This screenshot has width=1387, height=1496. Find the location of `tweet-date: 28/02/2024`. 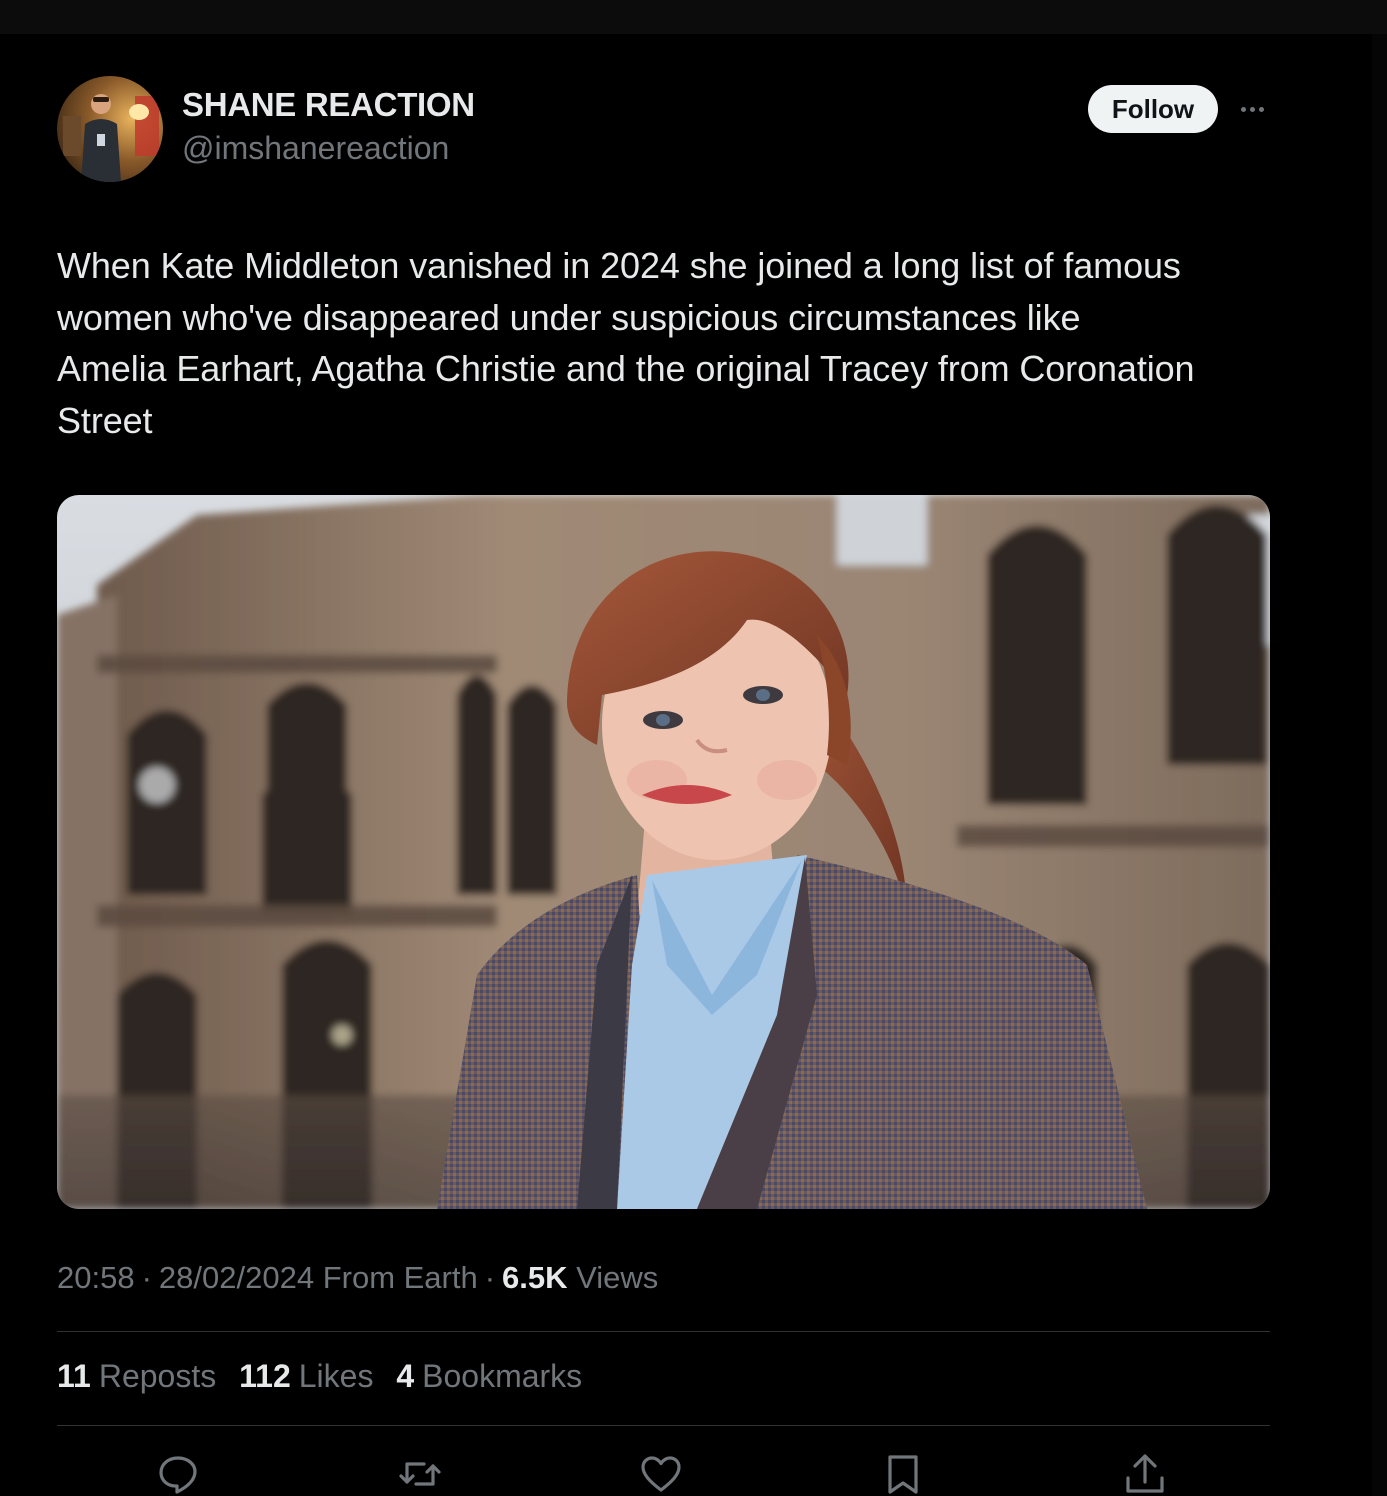

tweet-date: 28/02/2024 is located at coordinates (236, 1277).